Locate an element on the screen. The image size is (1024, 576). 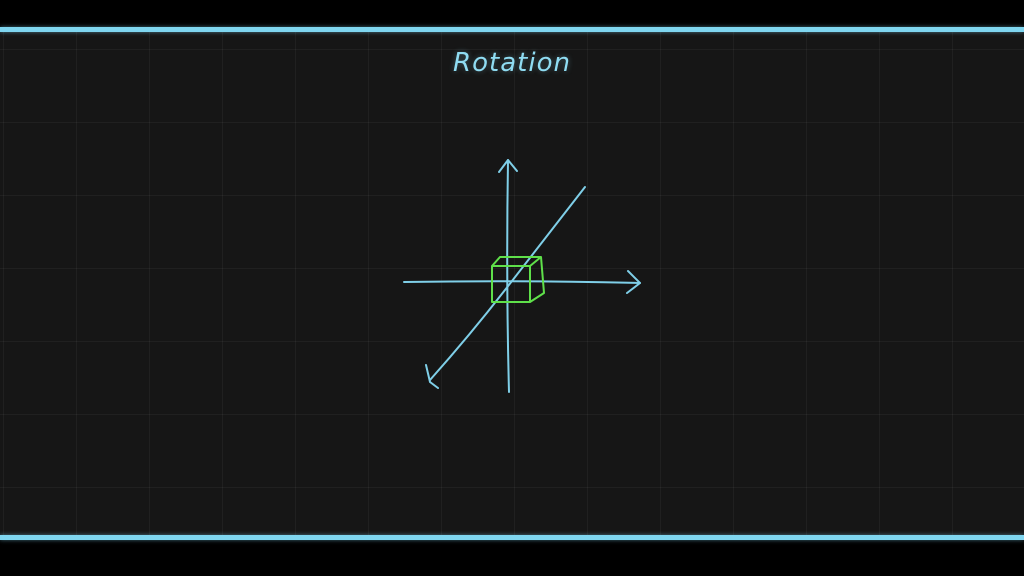
z-axis is located at coordinates (505, 287).